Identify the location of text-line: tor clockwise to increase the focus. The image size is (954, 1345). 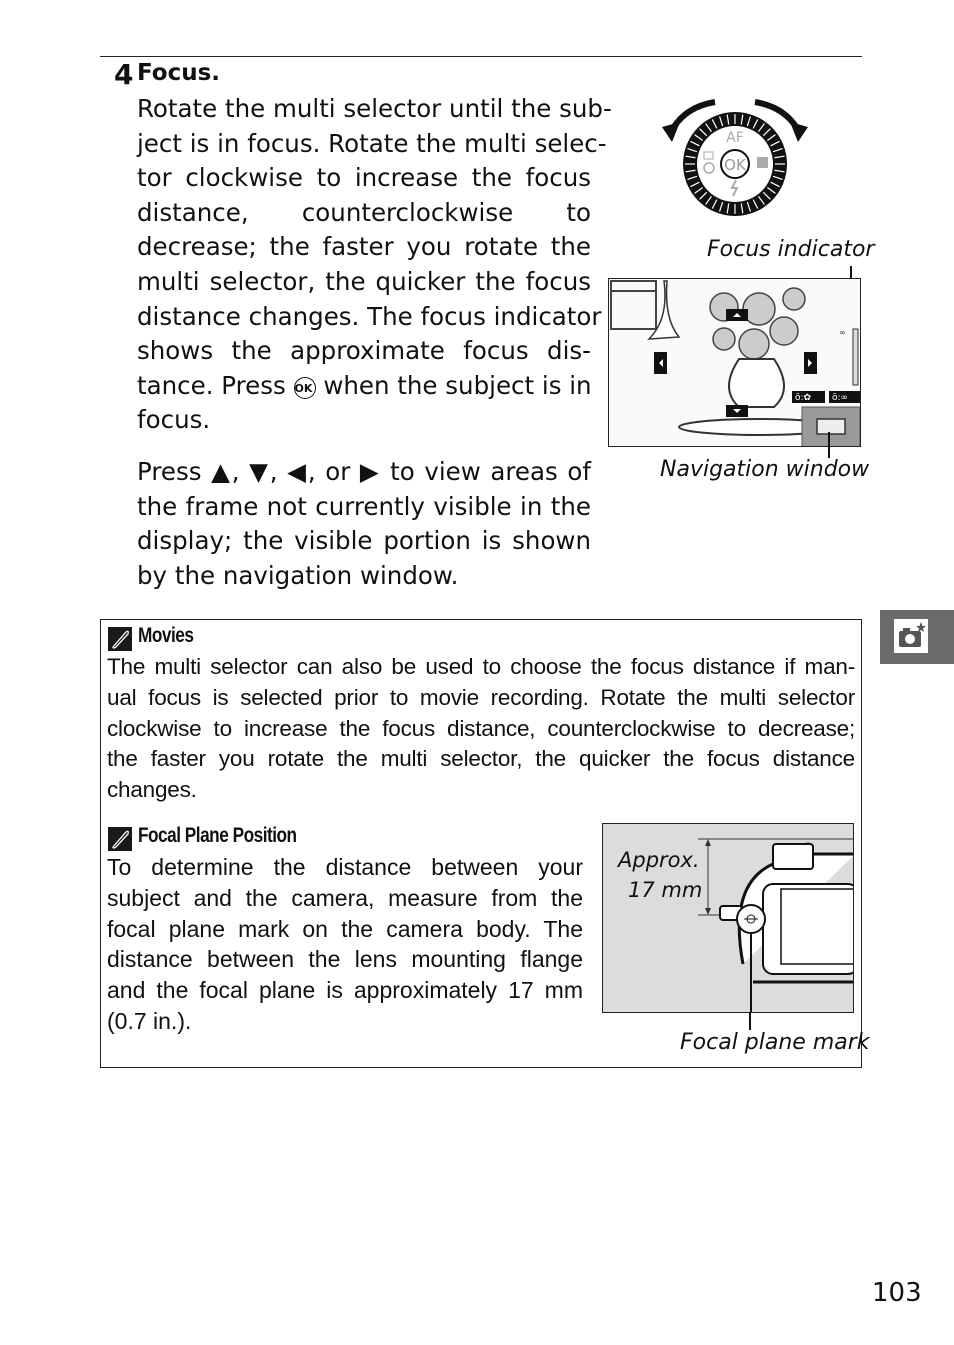
(364, 178).